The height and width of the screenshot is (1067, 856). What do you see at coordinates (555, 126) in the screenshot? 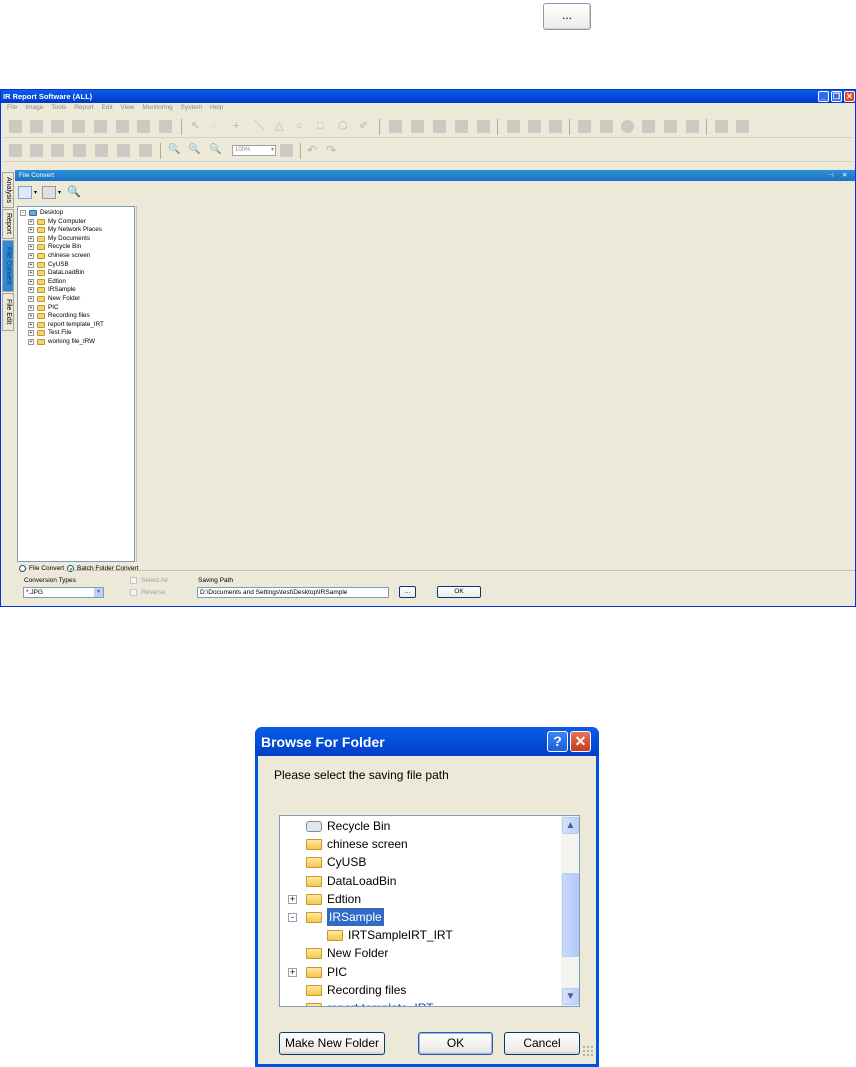
I see `thermometer-range-icon` at bounding box center [555, 126].